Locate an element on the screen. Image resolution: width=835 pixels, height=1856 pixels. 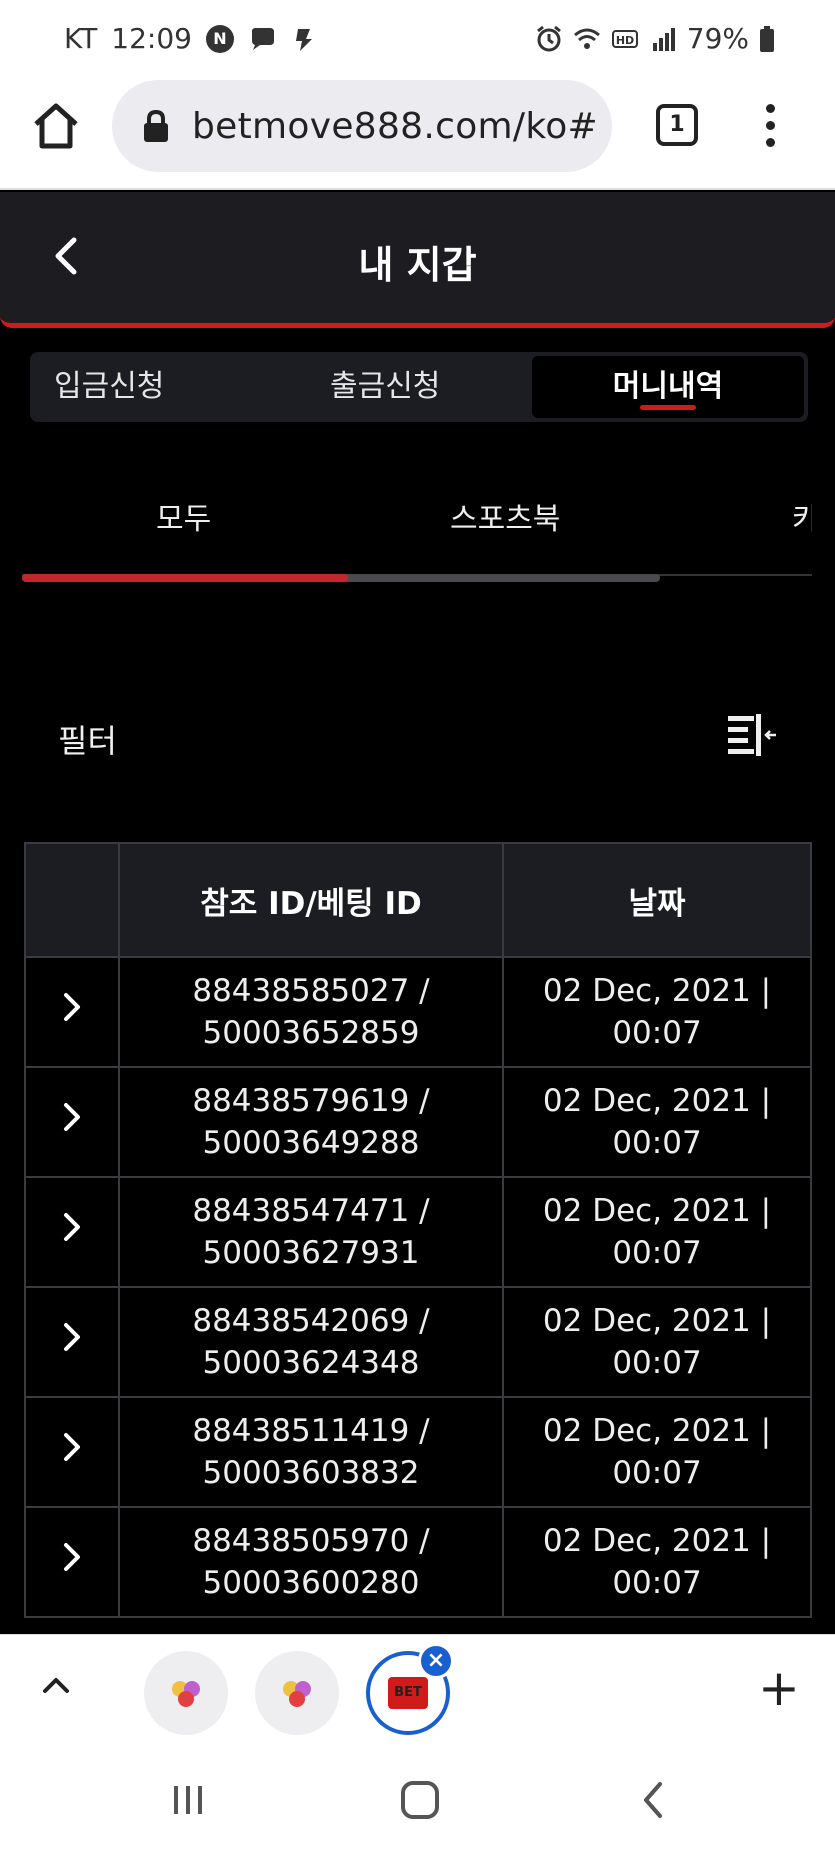
system-nav-bar is located at coordinates (417, 1801).